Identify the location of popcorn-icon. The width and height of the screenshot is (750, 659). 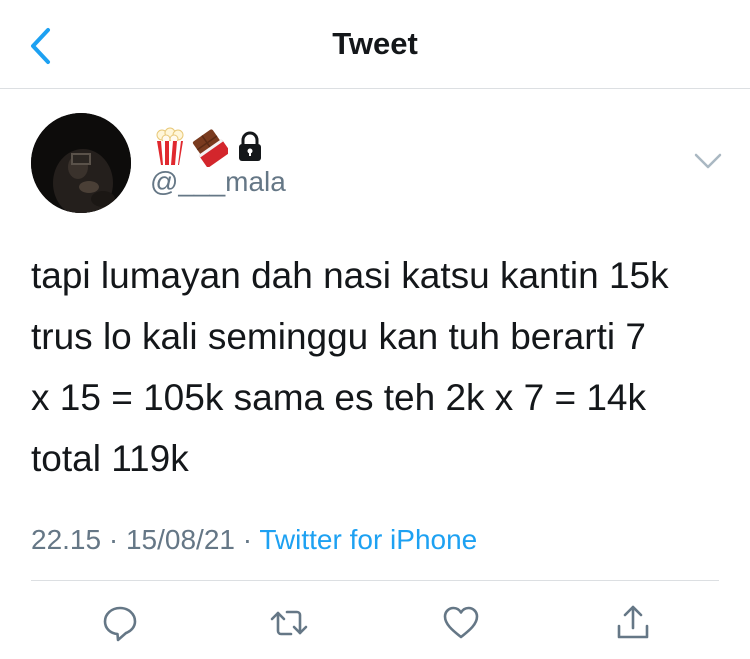
(170, 147).